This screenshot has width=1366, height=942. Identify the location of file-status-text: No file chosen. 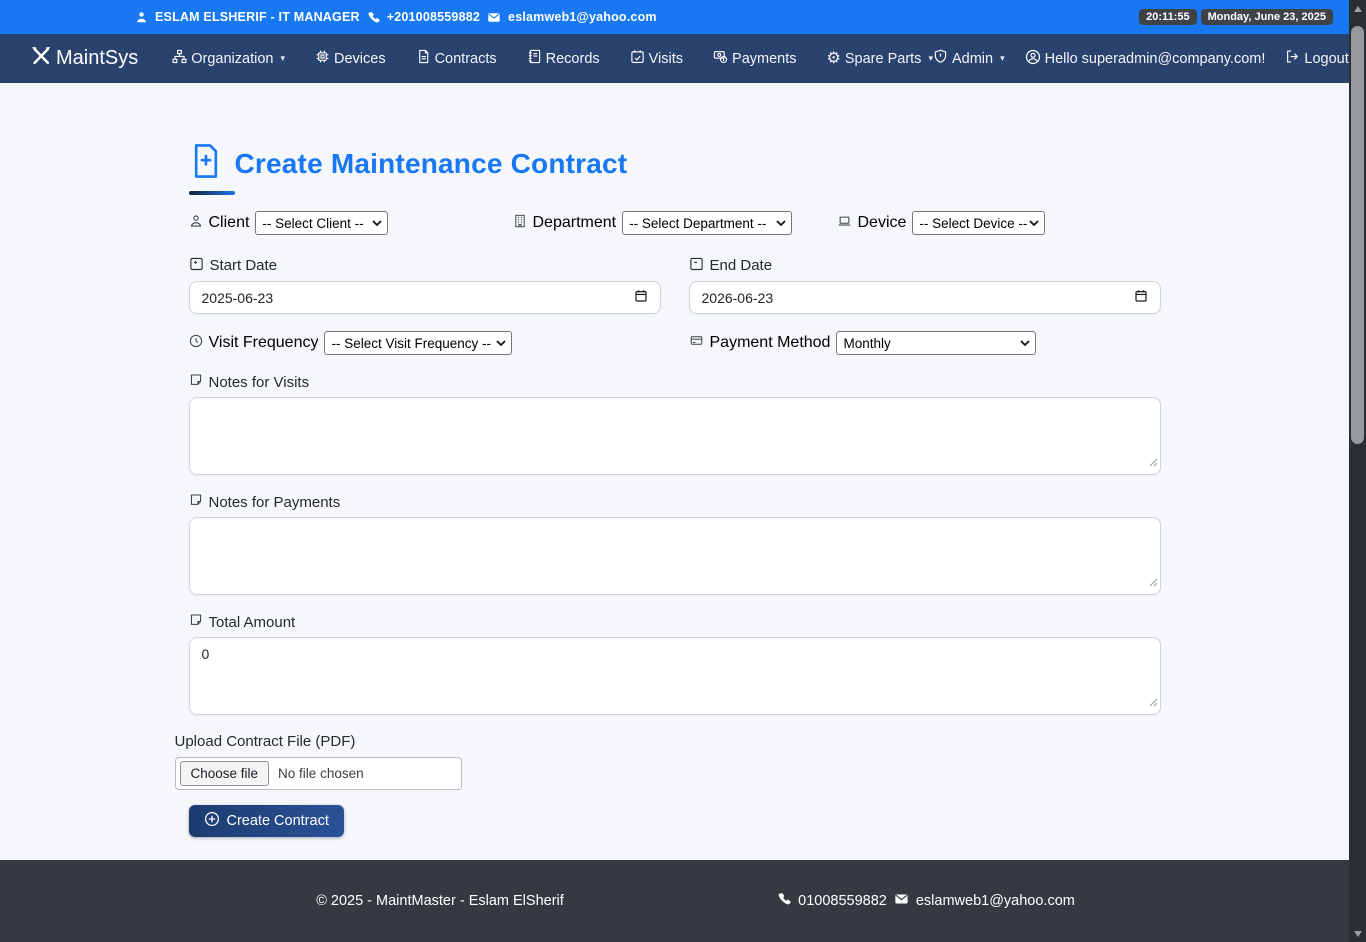
(321, 773).